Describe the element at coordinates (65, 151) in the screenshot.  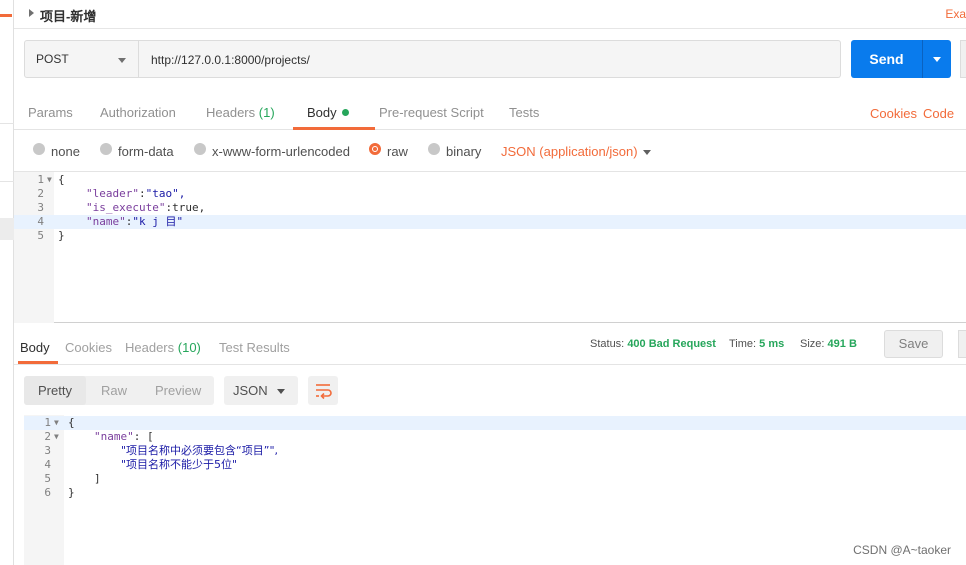
I see `label-none: none` at that location.